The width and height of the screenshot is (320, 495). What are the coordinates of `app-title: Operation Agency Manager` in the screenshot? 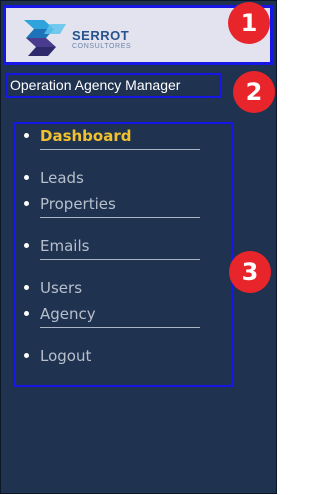 It's located at (95, 85).